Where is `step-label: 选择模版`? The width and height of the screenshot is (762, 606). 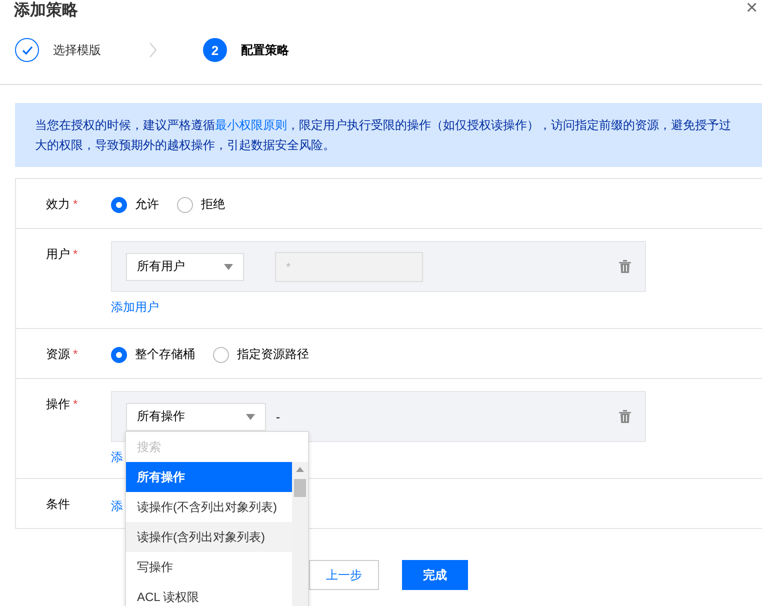 step-label: 选择模版 is located at coordinates (77, 50).